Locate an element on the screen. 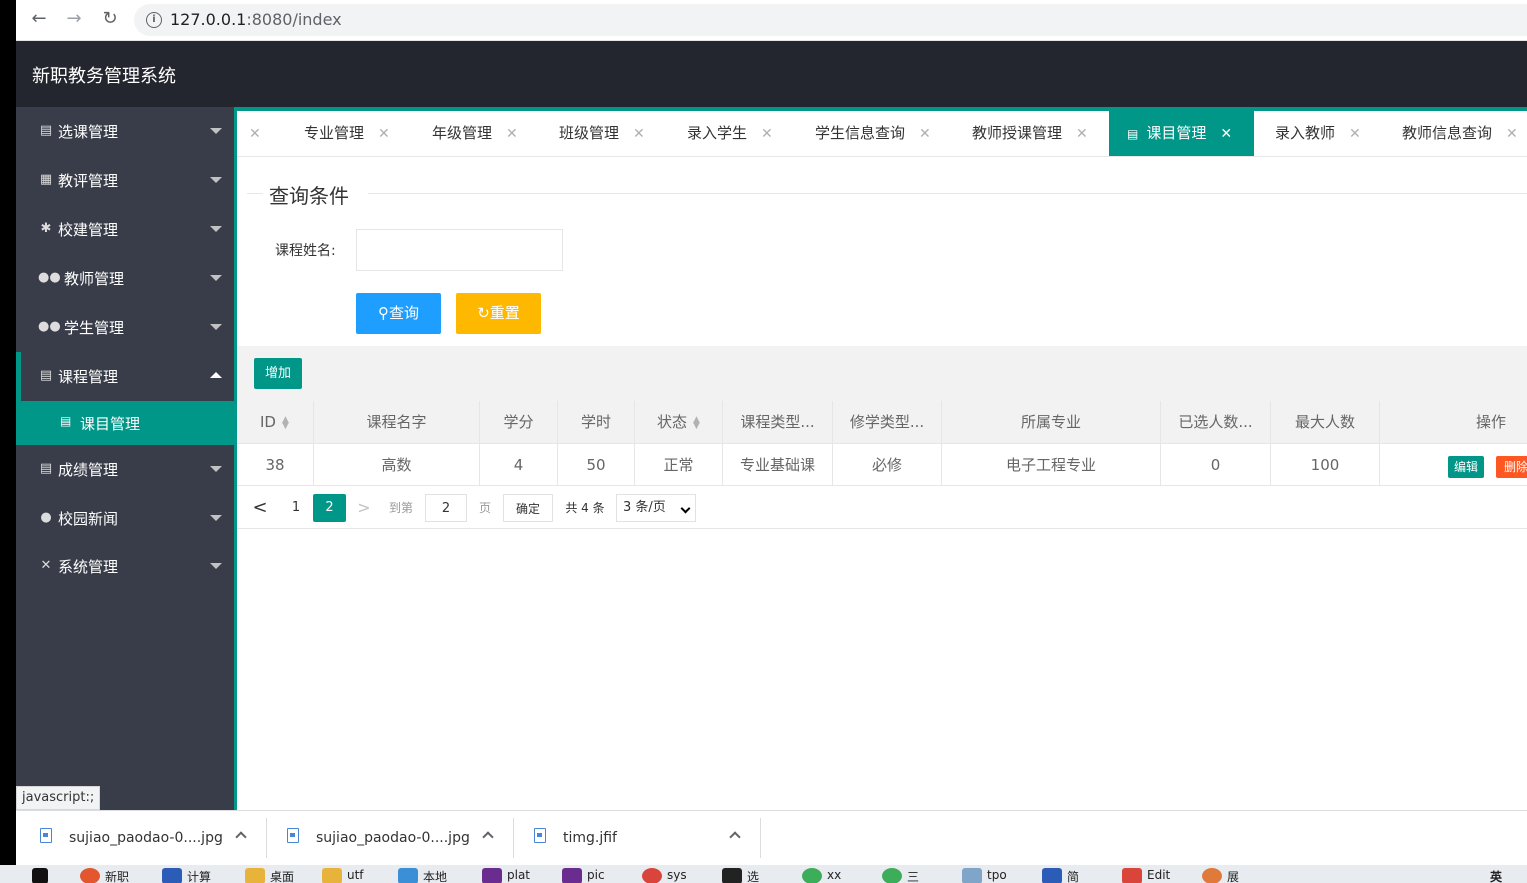 Image resolution: width=1527 pixels, height=883 pixels. sidebar-item-label: 成绩管理 is located at coordinates (88, 470).